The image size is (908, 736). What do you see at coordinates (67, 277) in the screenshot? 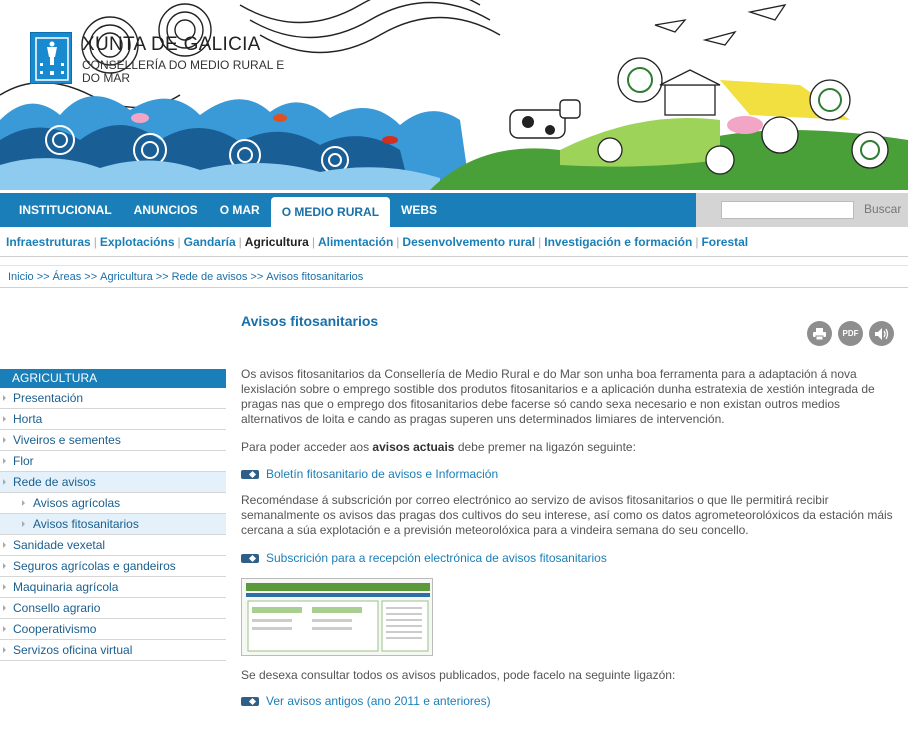
I see `breadcrumb-areas: Áreas` at bounding box center [67, 277].